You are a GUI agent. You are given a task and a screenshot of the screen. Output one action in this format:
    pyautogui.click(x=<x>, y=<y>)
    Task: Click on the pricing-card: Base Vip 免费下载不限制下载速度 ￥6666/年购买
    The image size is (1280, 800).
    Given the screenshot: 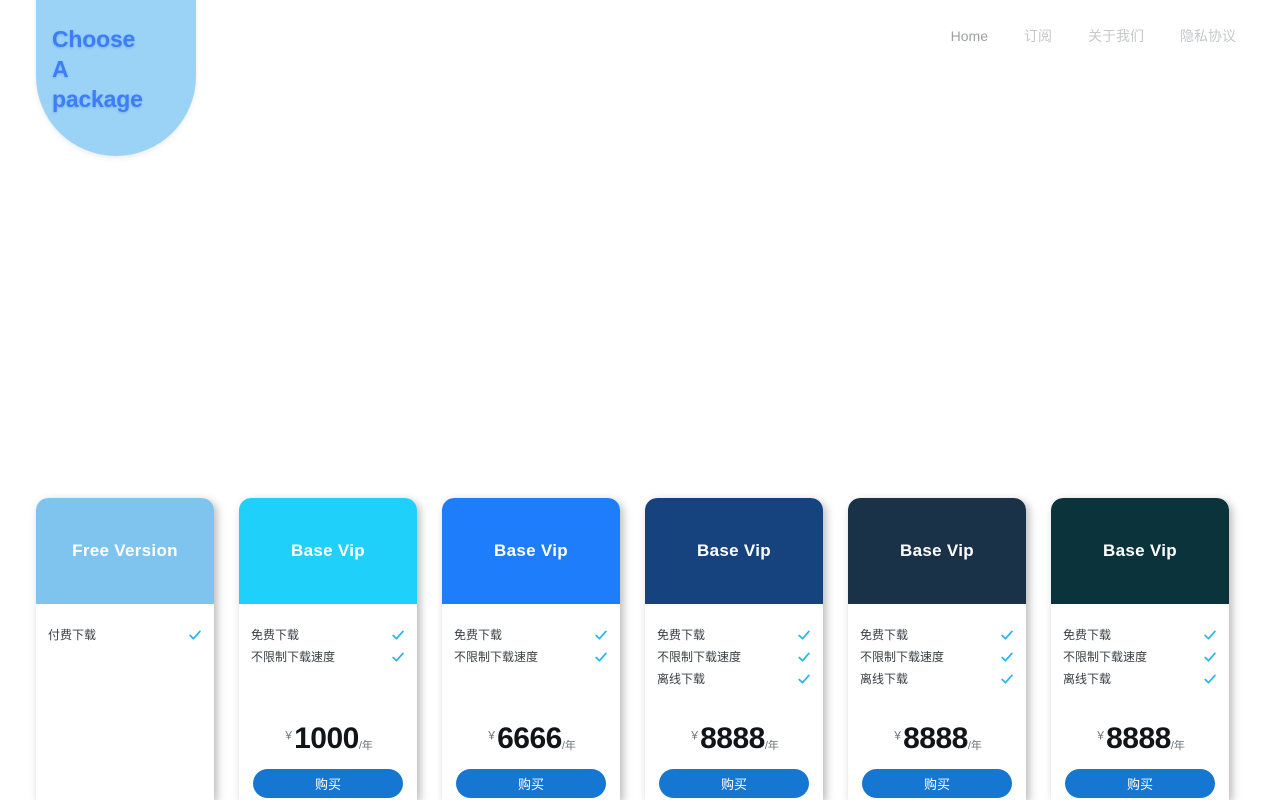 What is the action you would take?
    pyautogui.click(x=531, y=649)
    